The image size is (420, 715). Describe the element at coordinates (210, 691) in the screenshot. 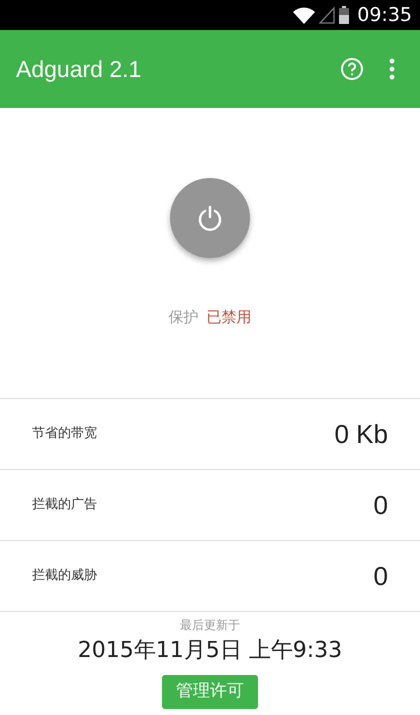

I see `manage-license-button: 管理许可` at that location.